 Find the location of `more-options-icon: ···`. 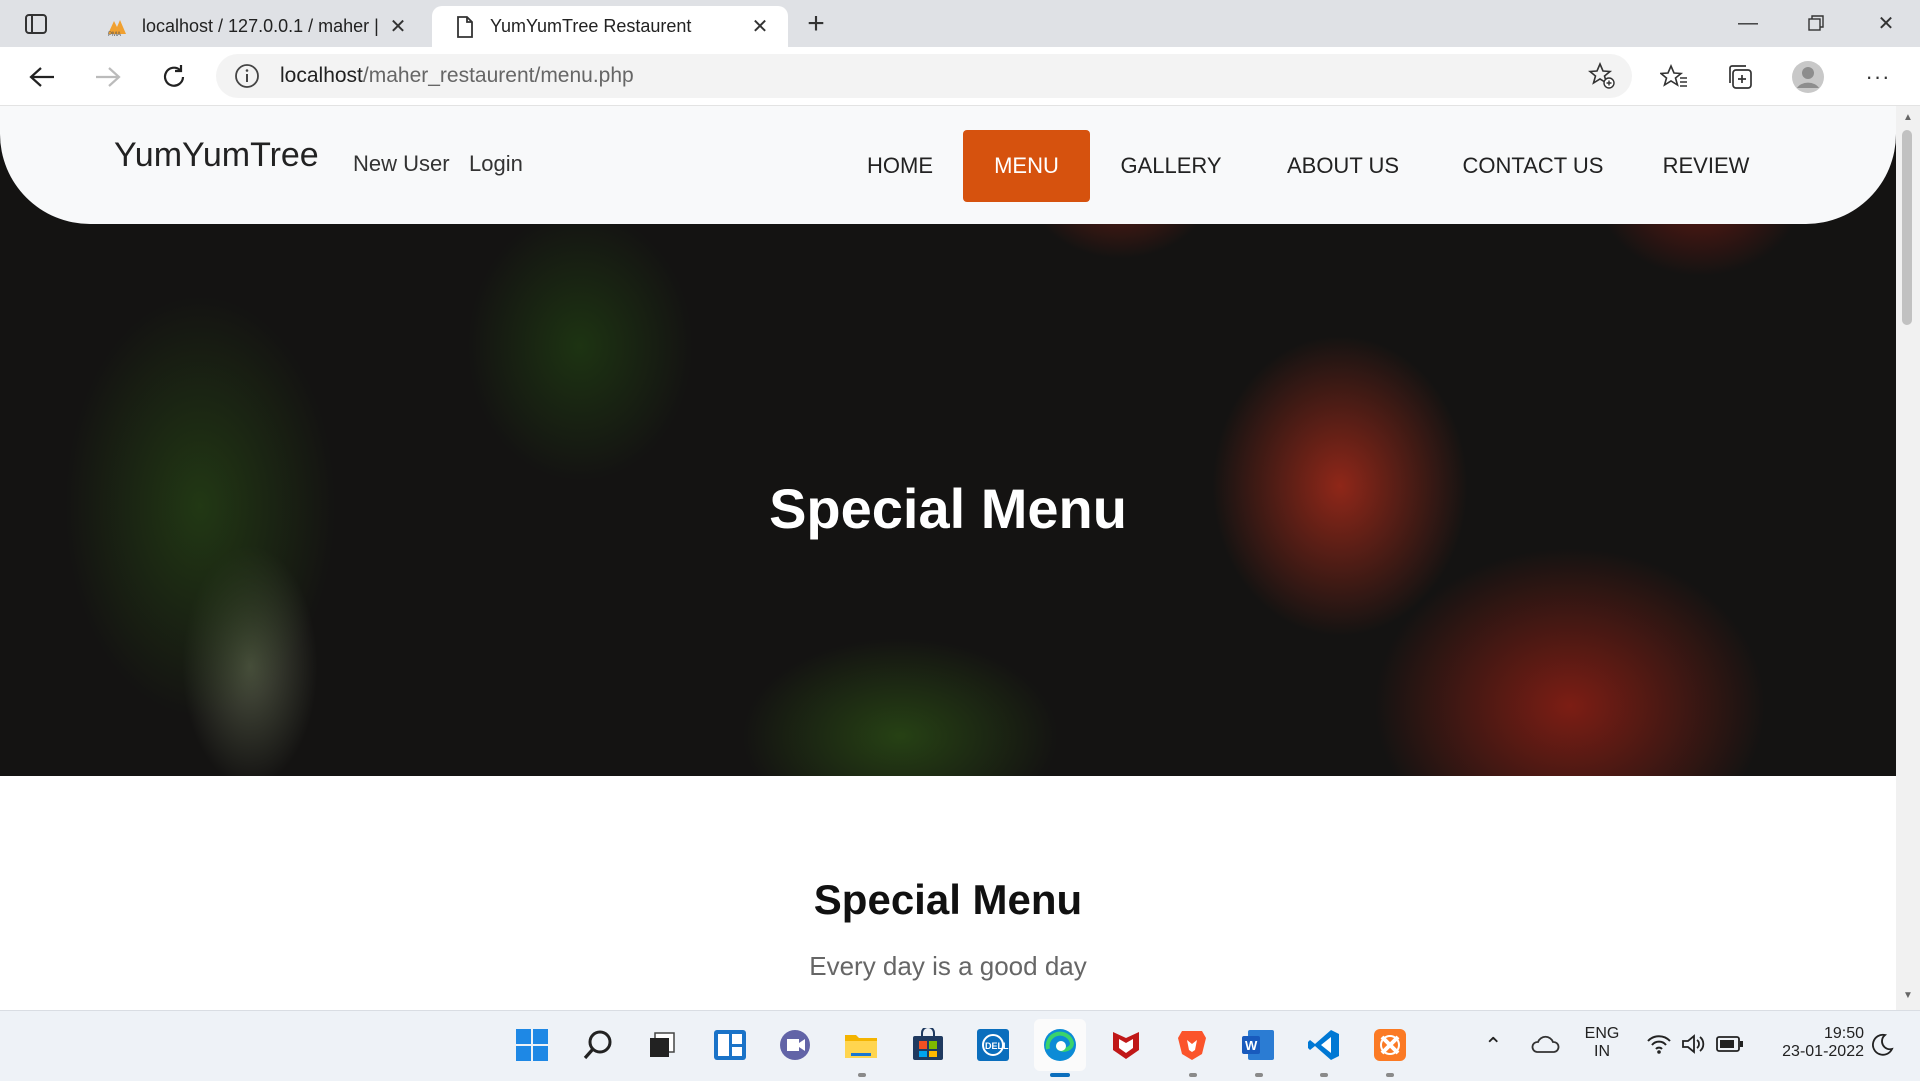

more-options-icon: ··· is located at coordinates (1878, 77).